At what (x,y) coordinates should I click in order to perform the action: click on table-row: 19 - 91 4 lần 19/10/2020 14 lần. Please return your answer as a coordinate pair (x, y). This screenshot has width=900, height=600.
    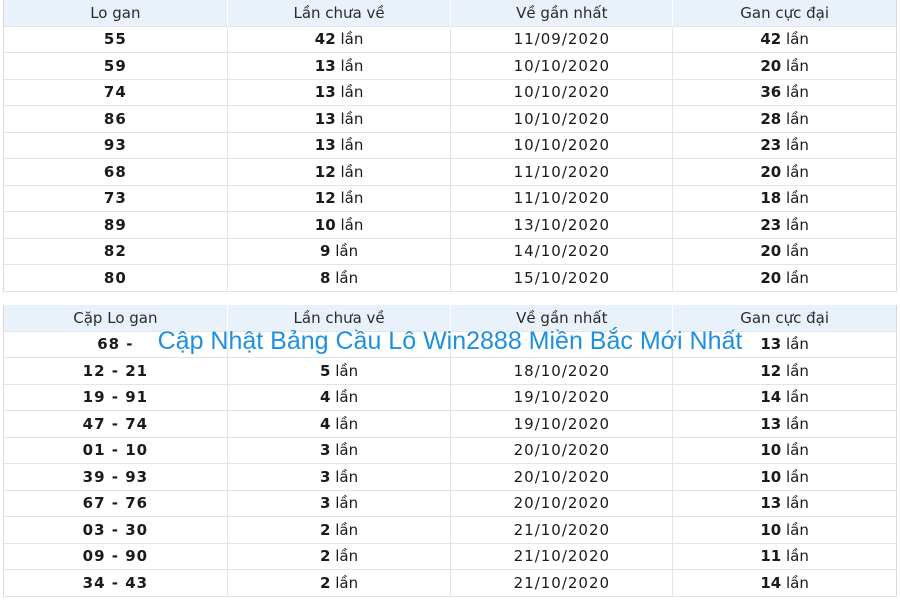
    Looking at the image, I should click on (450, 397).